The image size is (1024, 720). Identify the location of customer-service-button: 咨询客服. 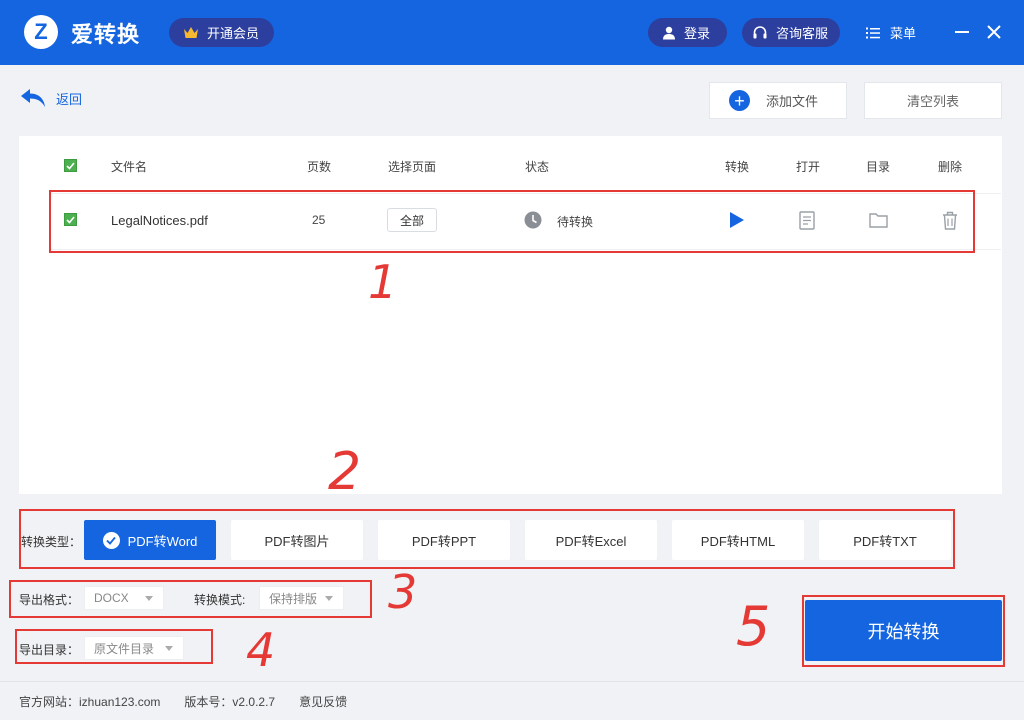
(791, 32).